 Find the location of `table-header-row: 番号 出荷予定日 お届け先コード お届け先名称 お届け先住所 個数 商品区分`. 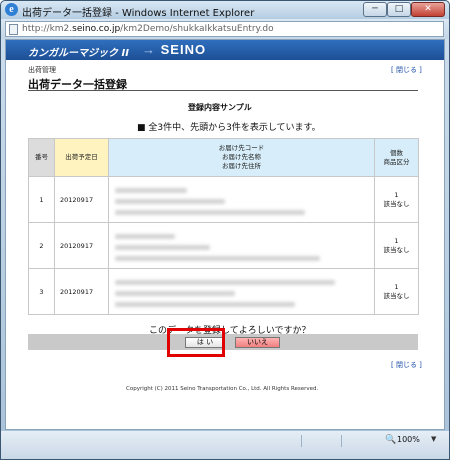

table-header-row: 番号 出荷予定日 お届け先コード お届け先名称 お届け先住所 個数 商品区分 is located at coordinates (223, 157).